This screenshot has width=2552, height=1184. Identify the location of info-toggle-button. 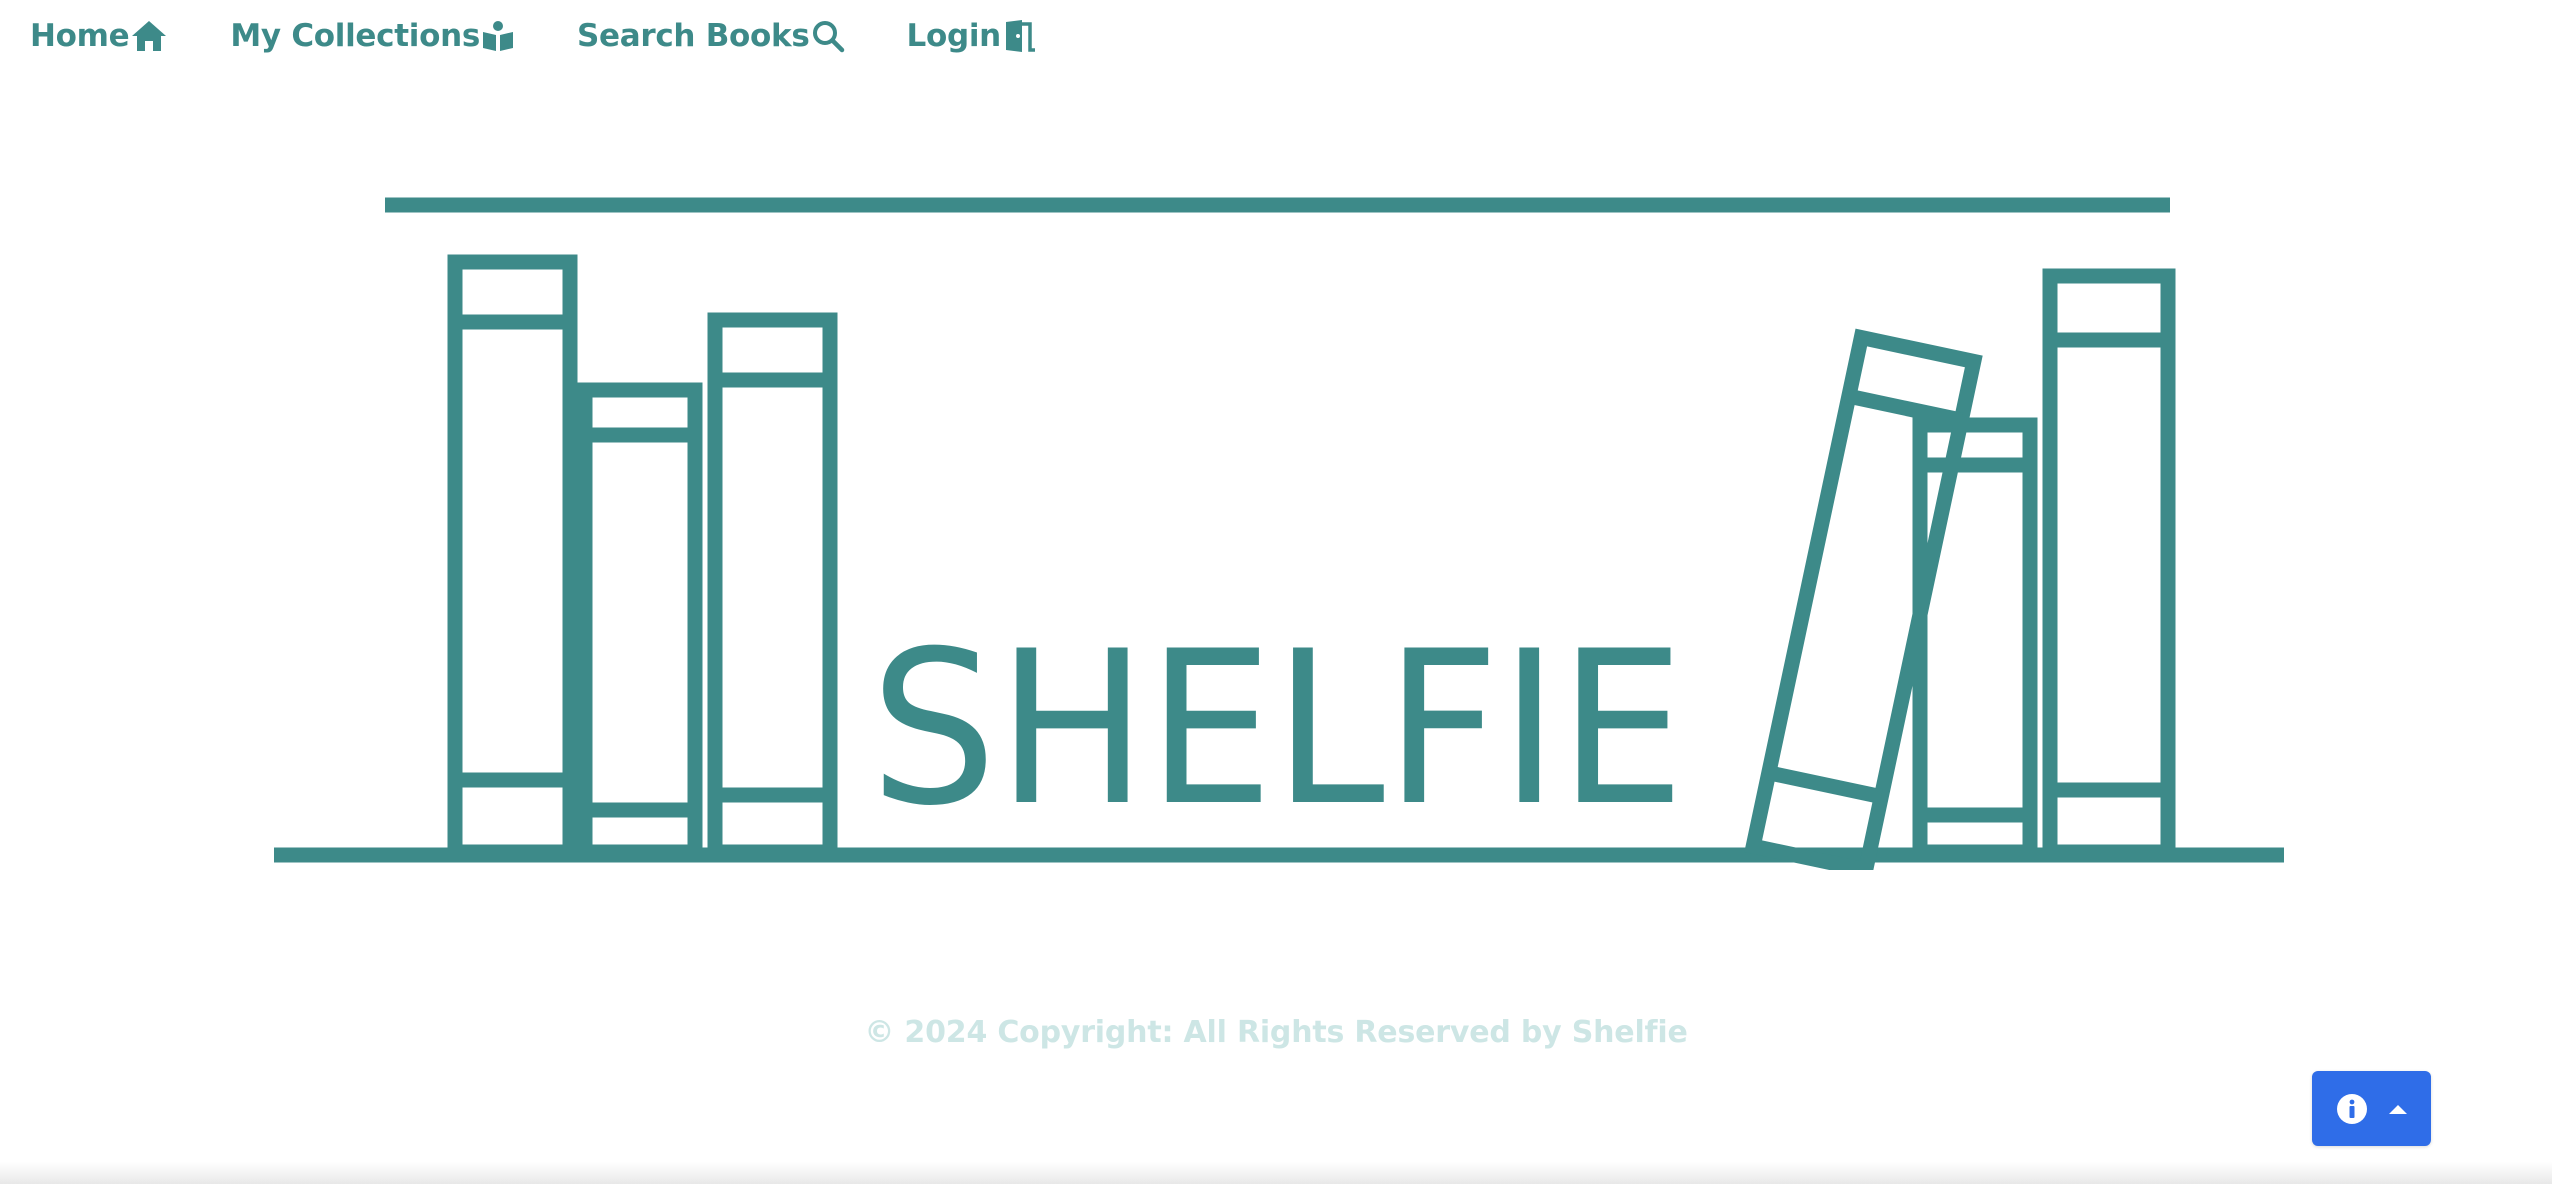
(2371, 1108).